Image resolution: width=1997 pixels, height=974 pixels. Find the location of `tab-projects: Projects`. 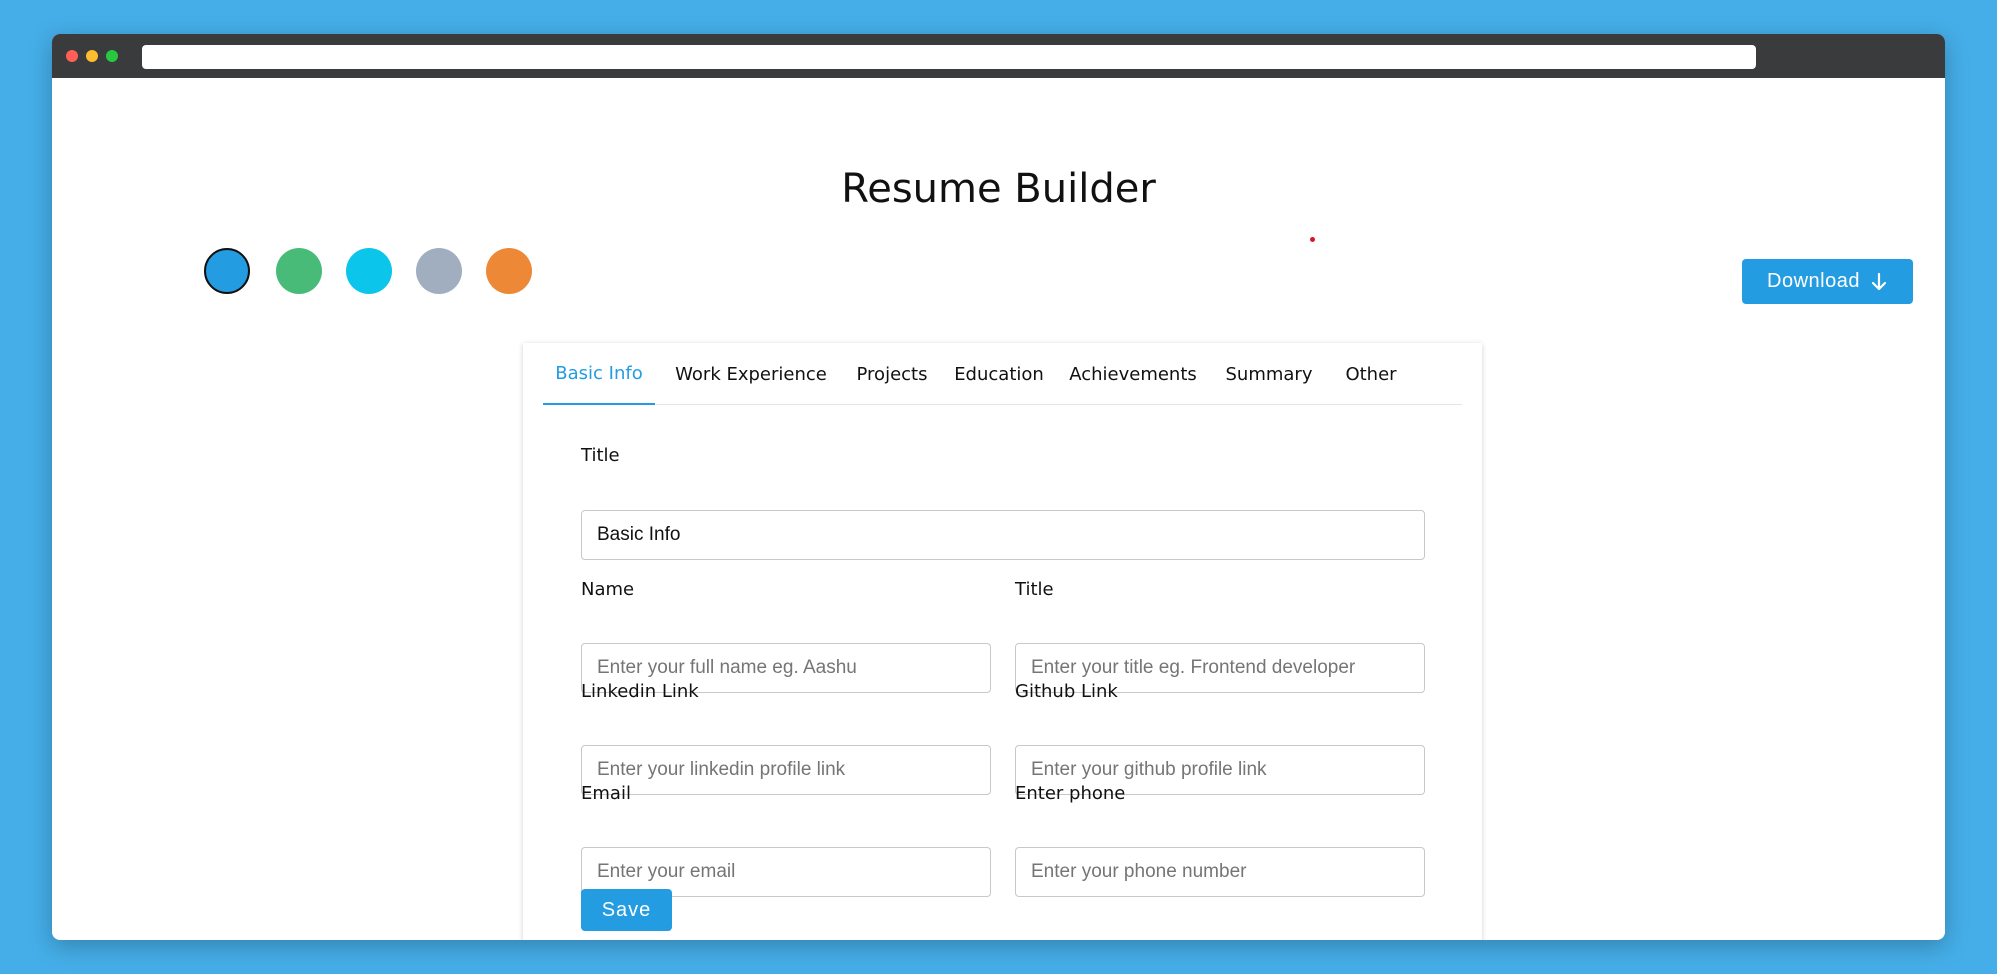

tab-projects: Projects is located at coordinates (892, 374).